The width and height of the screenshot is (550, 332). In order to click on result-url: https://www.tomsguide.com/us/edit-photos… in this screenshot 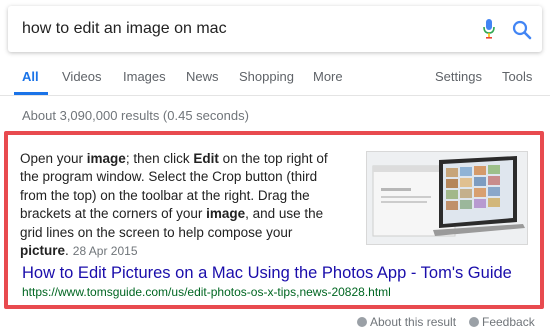, I will do `click(206, 292)`.